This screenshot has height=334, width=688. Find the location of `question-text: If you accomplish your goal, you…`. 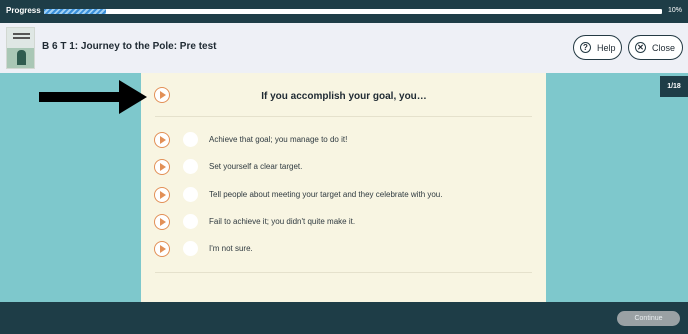

question-text: If you accomplish your goal, you… is located at coordinates (344, 96).